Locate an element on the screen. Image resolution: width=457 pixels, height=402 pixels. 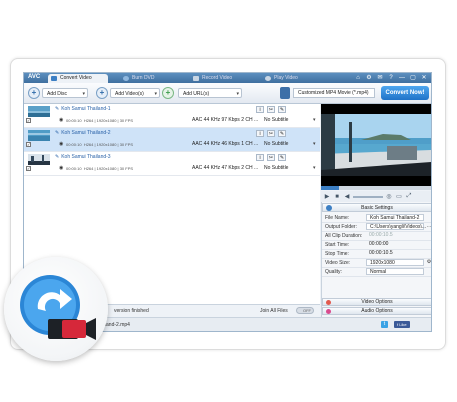
tab-label: Play Video is located at coordinates (286, 78).